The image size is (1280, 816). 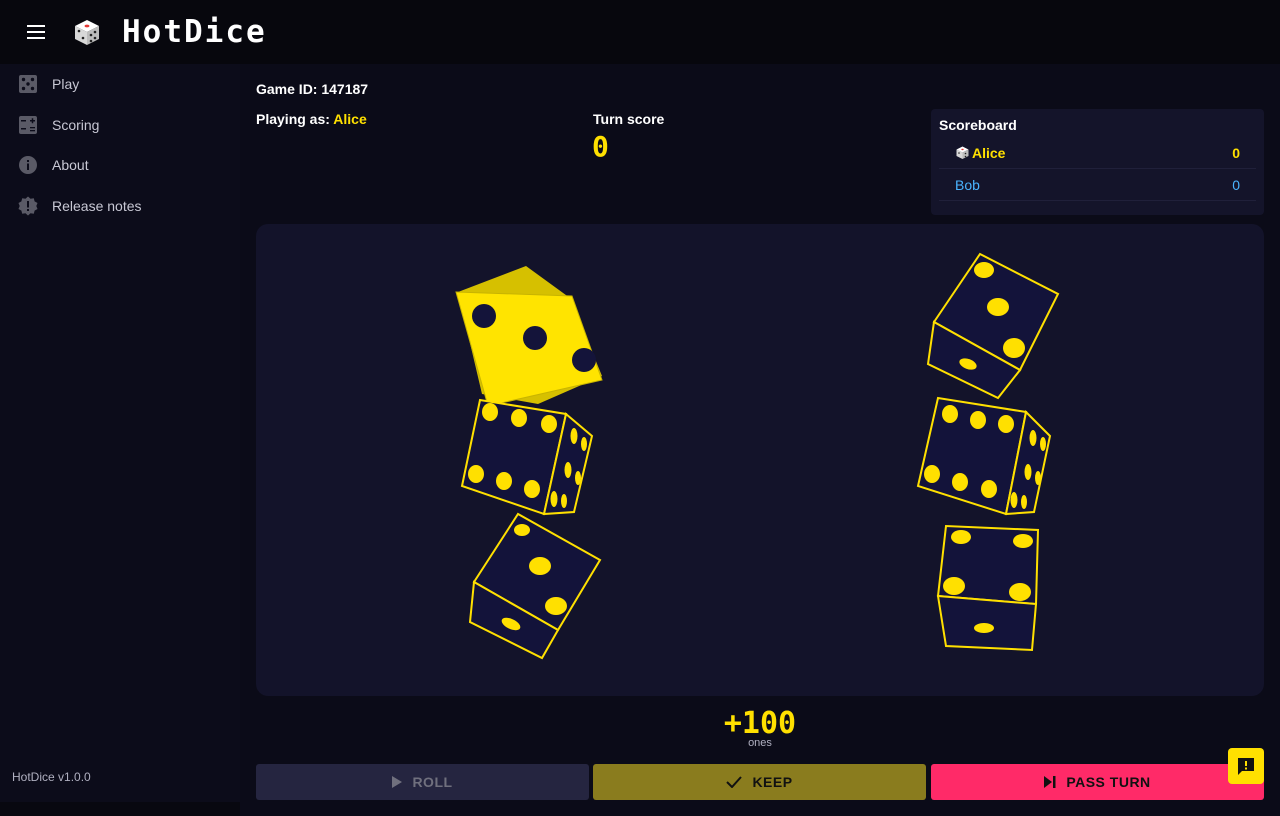 What do you see at coordinates (397, 782) in the screenshot?
I see `play-icon` at bounding box center [397, 782].